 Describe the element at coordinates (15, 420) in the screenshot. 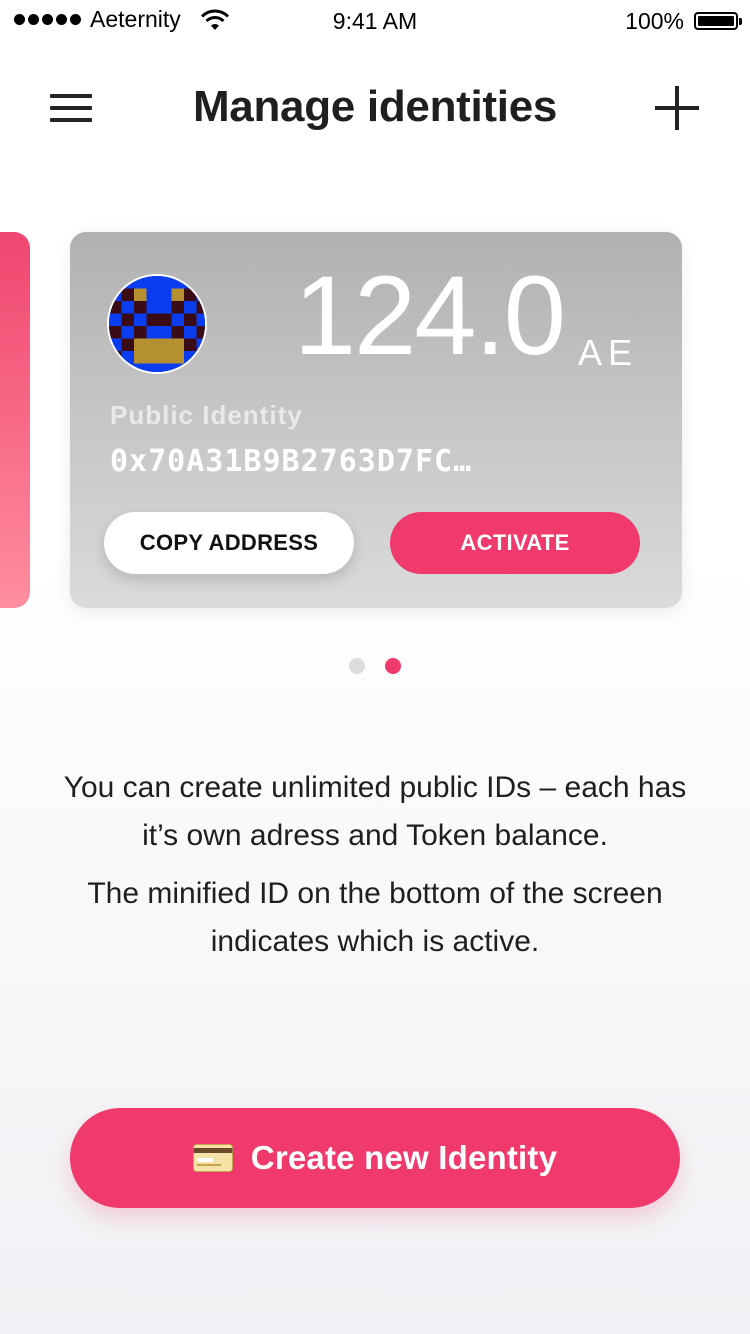

I see `previous-identity-card` at that location.